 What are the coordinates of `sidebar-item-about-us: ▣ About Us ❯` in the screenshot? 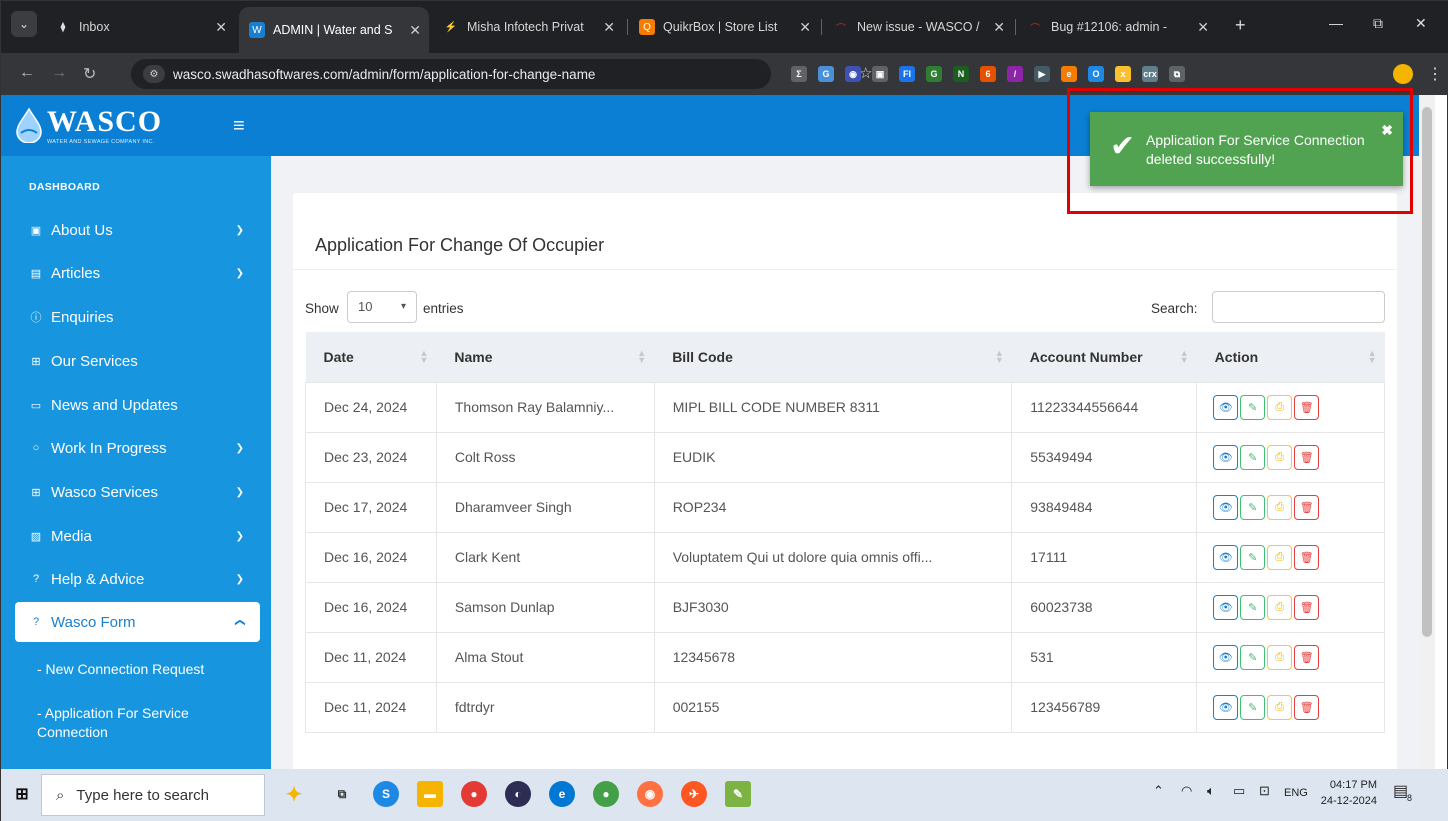 It's located at (137, 230).